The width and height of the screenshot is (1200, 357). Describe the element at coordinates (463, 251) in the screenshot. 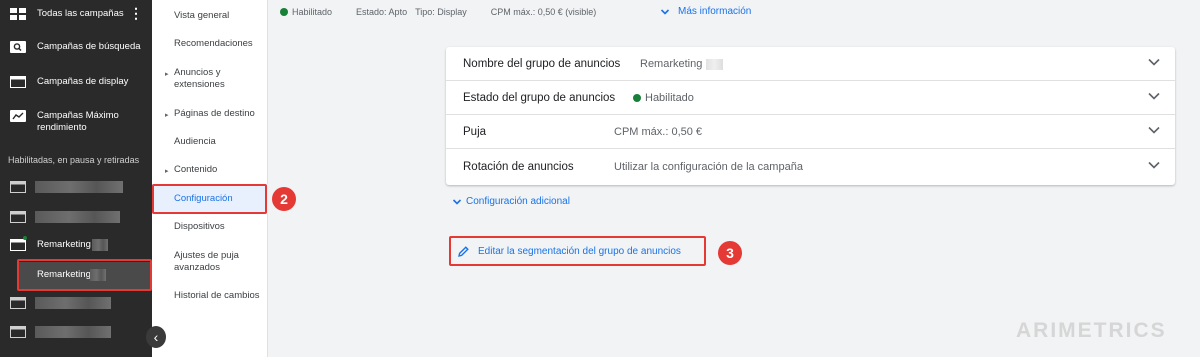

I see `pencil-icon` at that location.